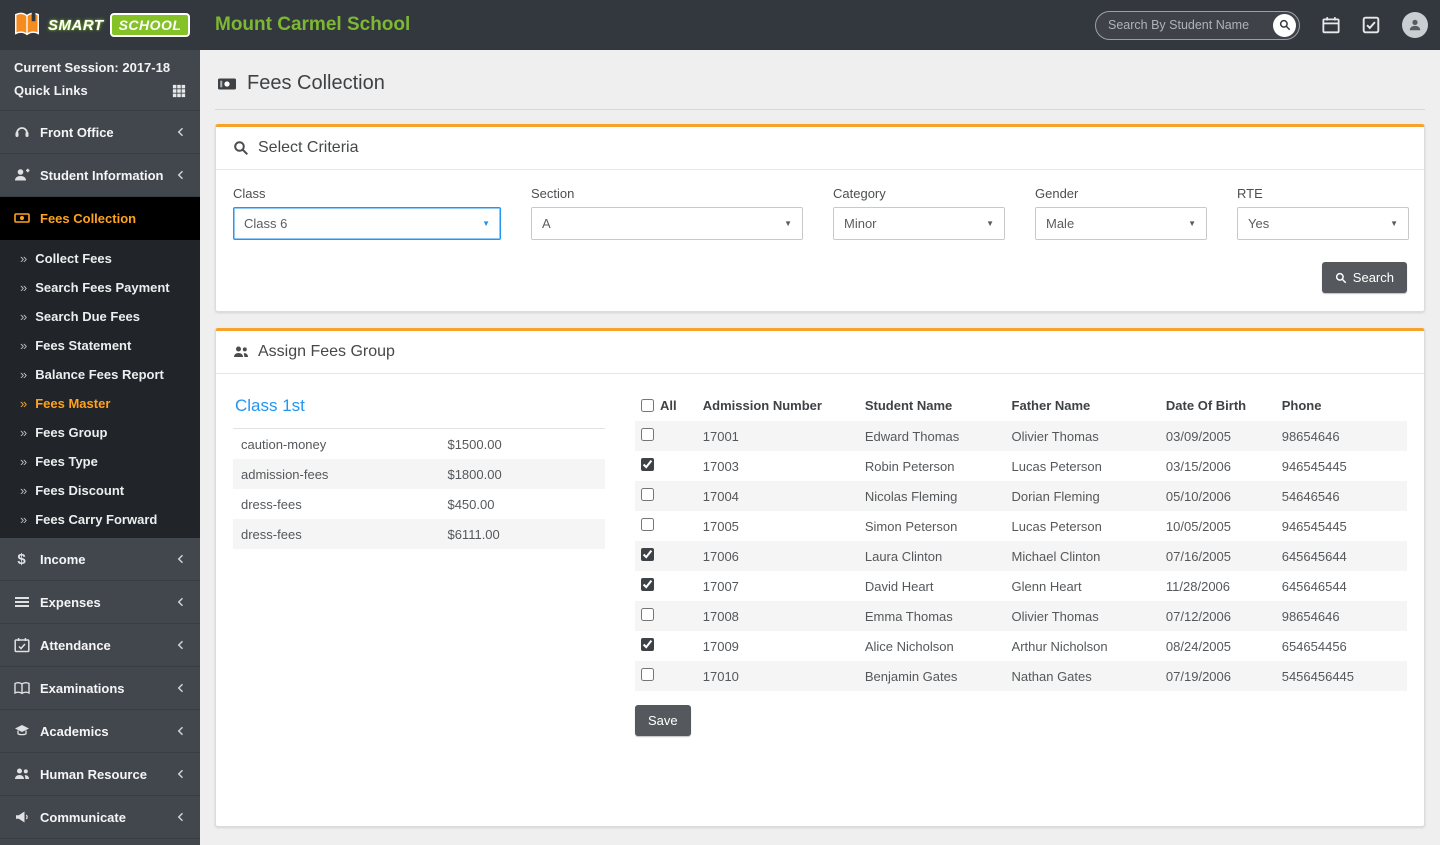  What do you see at coordinates (21, 132) in the screenshot?
I see `headset-icon` at bounding box center [21, 132].